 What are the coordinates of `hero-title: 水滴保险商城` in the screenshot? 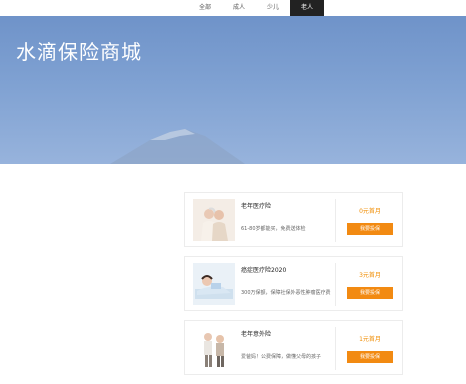 It's located at (79, 52).